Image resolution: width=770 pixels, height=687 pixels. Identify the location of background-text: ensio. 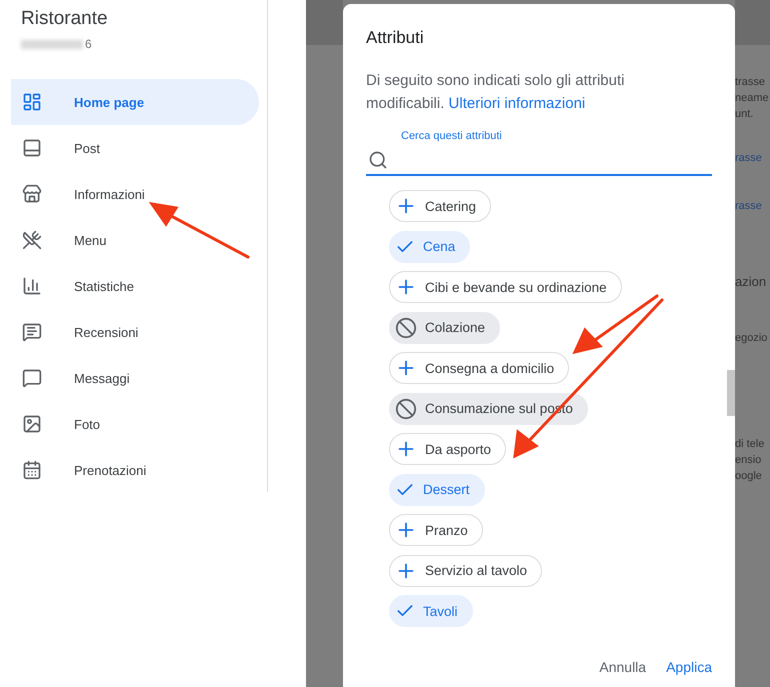
(748, 460).